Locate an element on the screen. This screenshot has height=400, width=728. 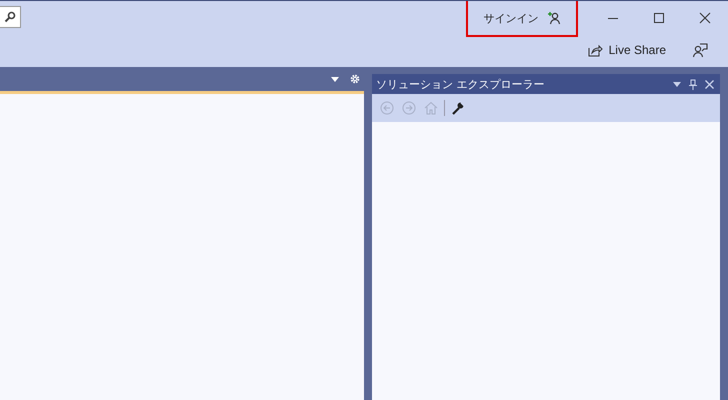
search-icon is located at coordinates (10, 17).